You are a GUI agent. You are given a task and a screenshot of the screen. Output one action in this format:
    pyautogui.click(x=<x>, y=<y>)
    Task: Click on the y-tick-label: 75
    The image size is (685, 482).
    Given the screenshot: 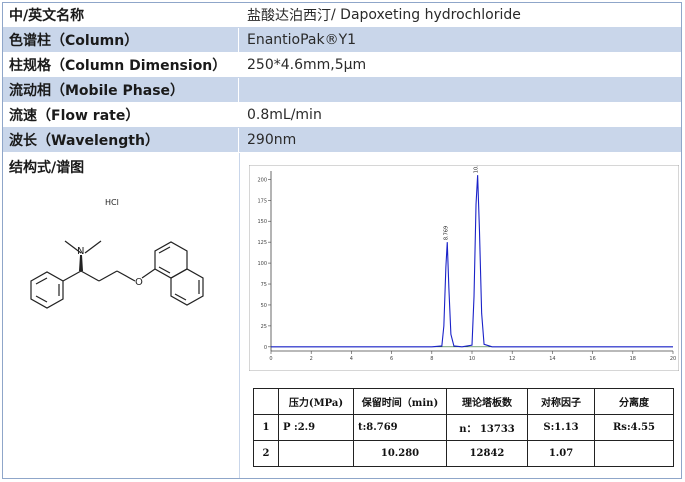 What is the action you would take?
    pyautogui.click(x=264, y=285)
    